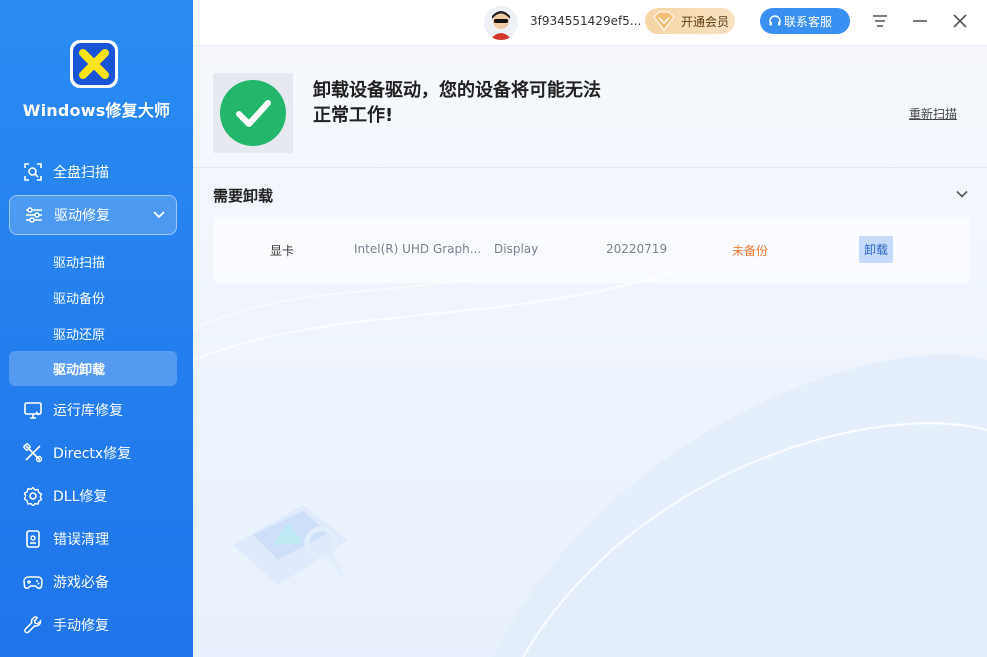 The image size is (987, 657). What do you see at coordinates (33, 453) in the screenshot?
I see `tools-icon` at bounding box center [33, 453].